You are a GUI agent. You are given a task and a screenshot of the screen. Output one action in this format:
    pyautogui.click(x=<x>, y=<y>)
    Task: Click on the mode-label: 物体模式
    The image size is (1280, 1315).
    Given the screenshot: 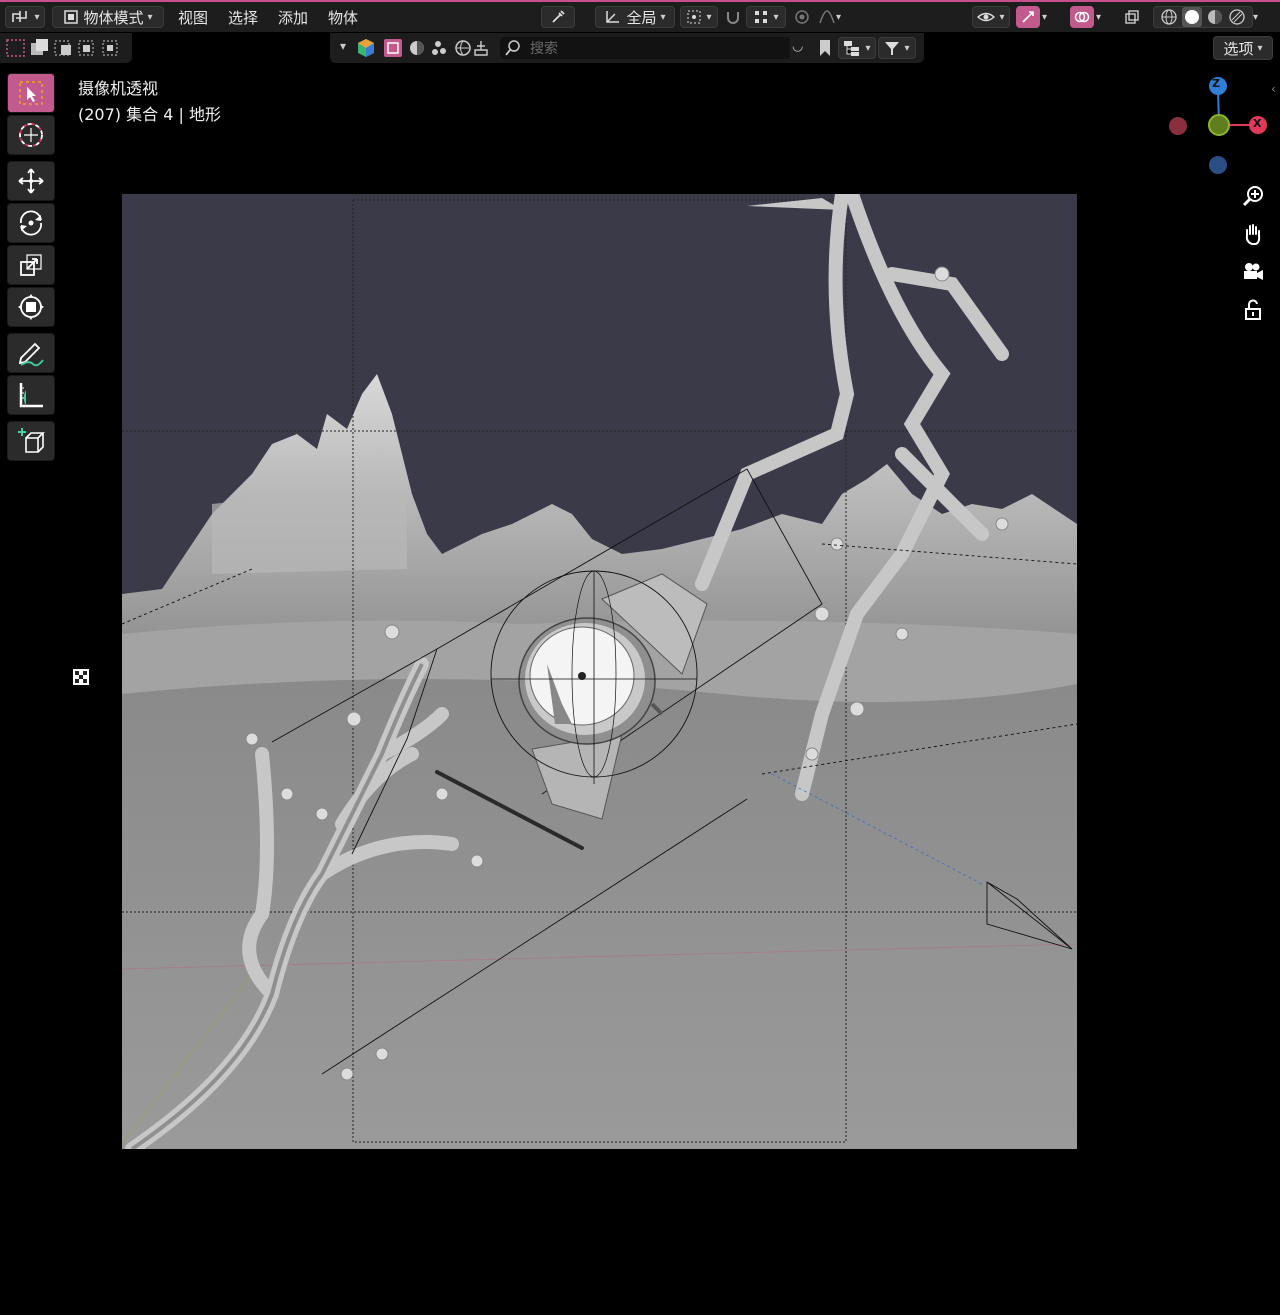 What is the action you would take?
    pyautogui.click(x=113, y=17)
    